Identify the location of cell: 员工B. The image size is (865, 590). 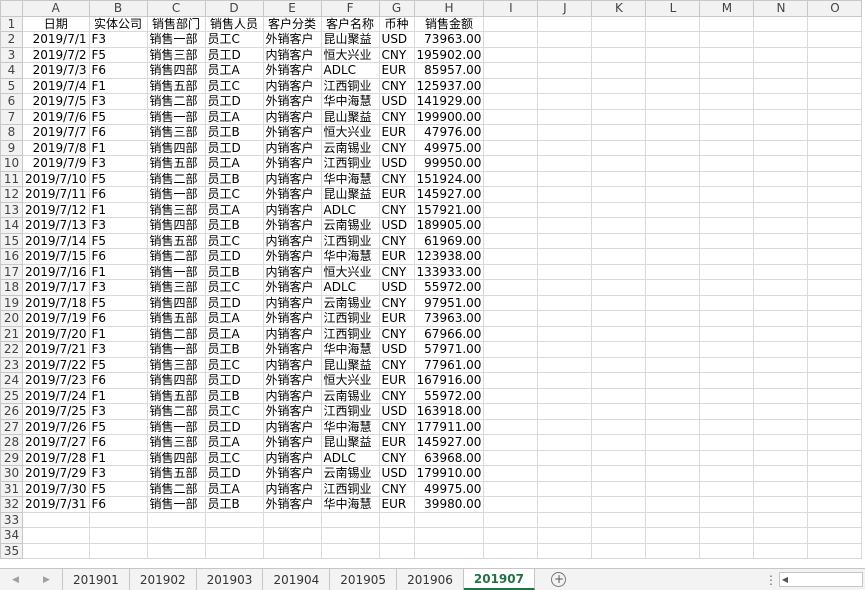
(234, 132).